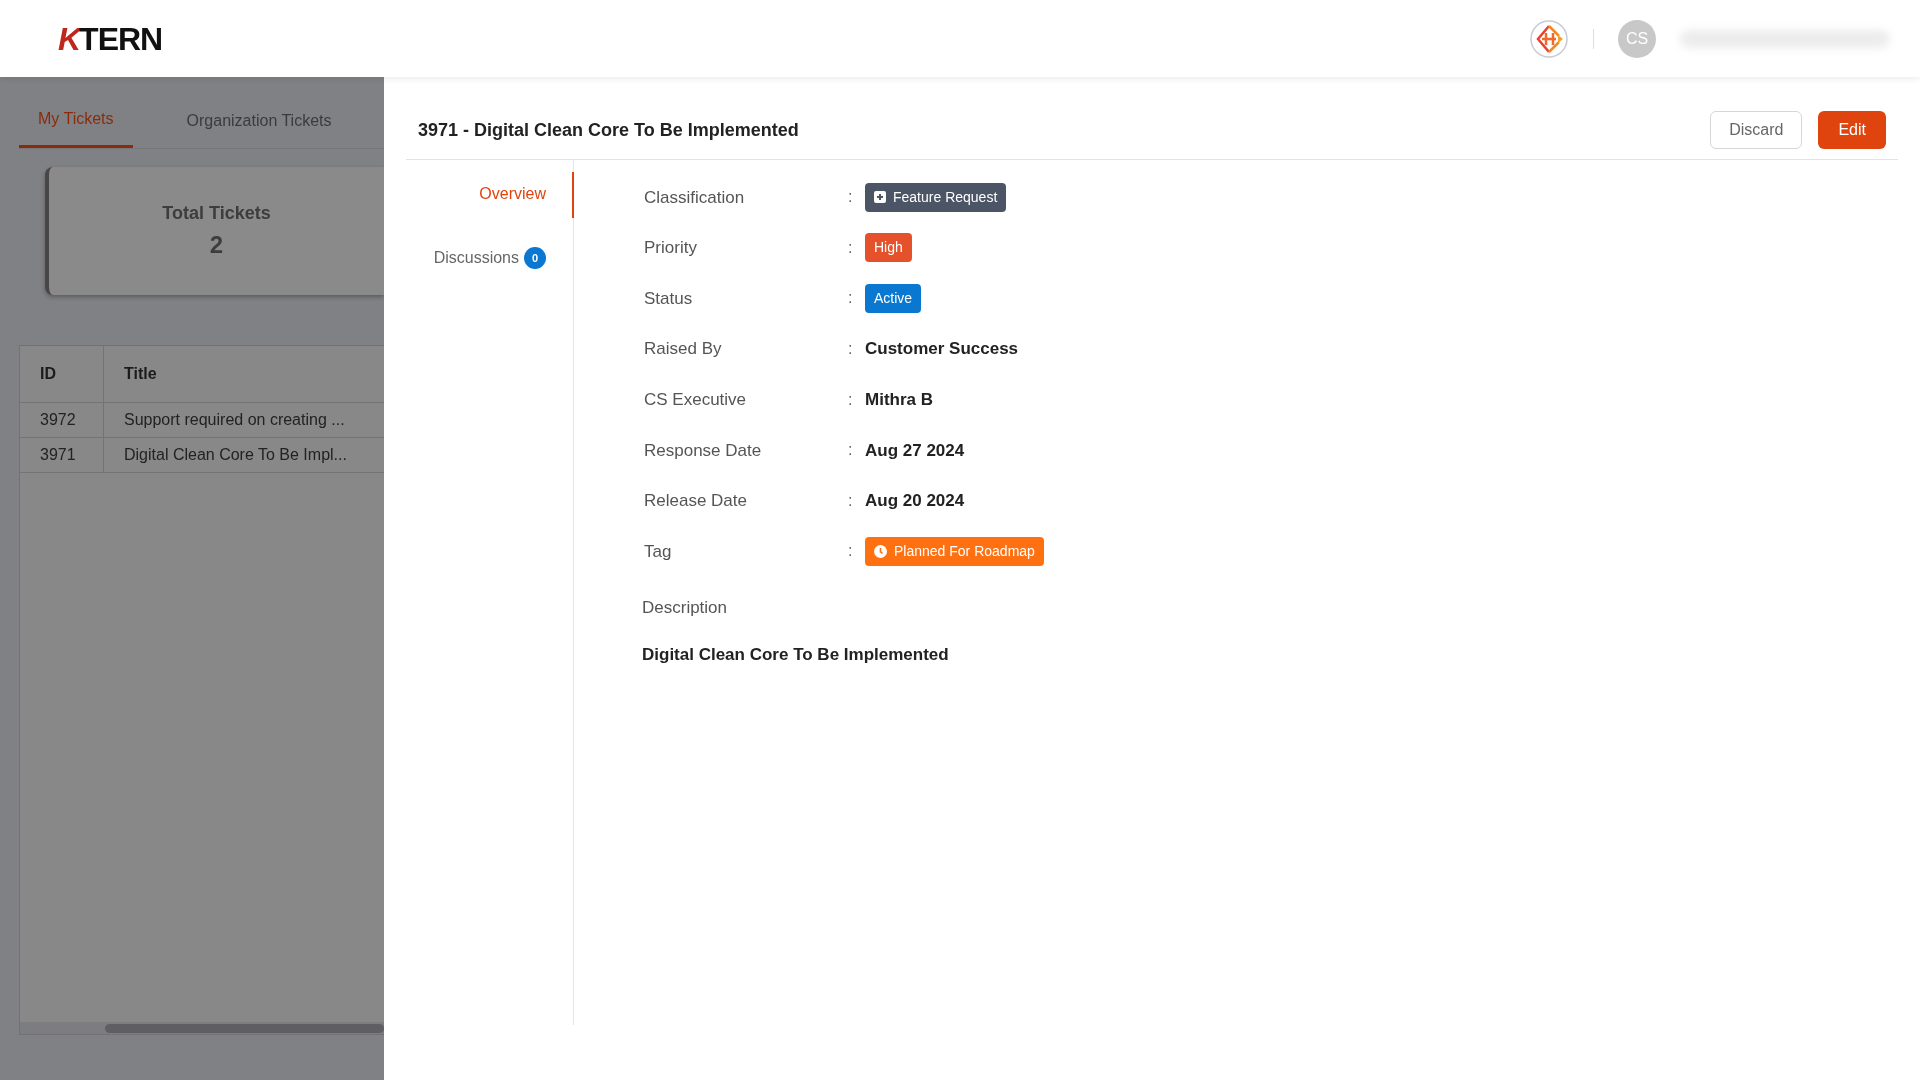 This screenshot has width=1920, height=1080. I want to click on section-label: Description, so click(685, 607).